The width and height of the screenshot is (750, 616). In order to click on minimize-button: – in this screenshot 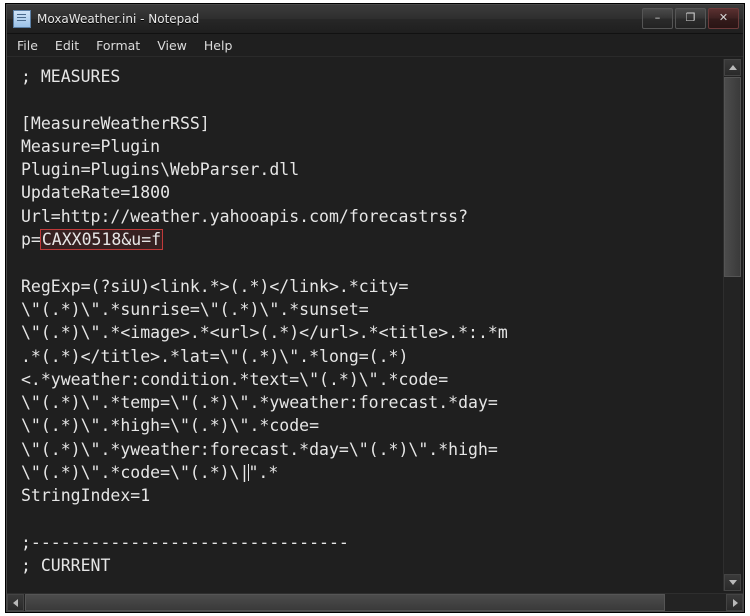, I will do `click(657, 18)`.